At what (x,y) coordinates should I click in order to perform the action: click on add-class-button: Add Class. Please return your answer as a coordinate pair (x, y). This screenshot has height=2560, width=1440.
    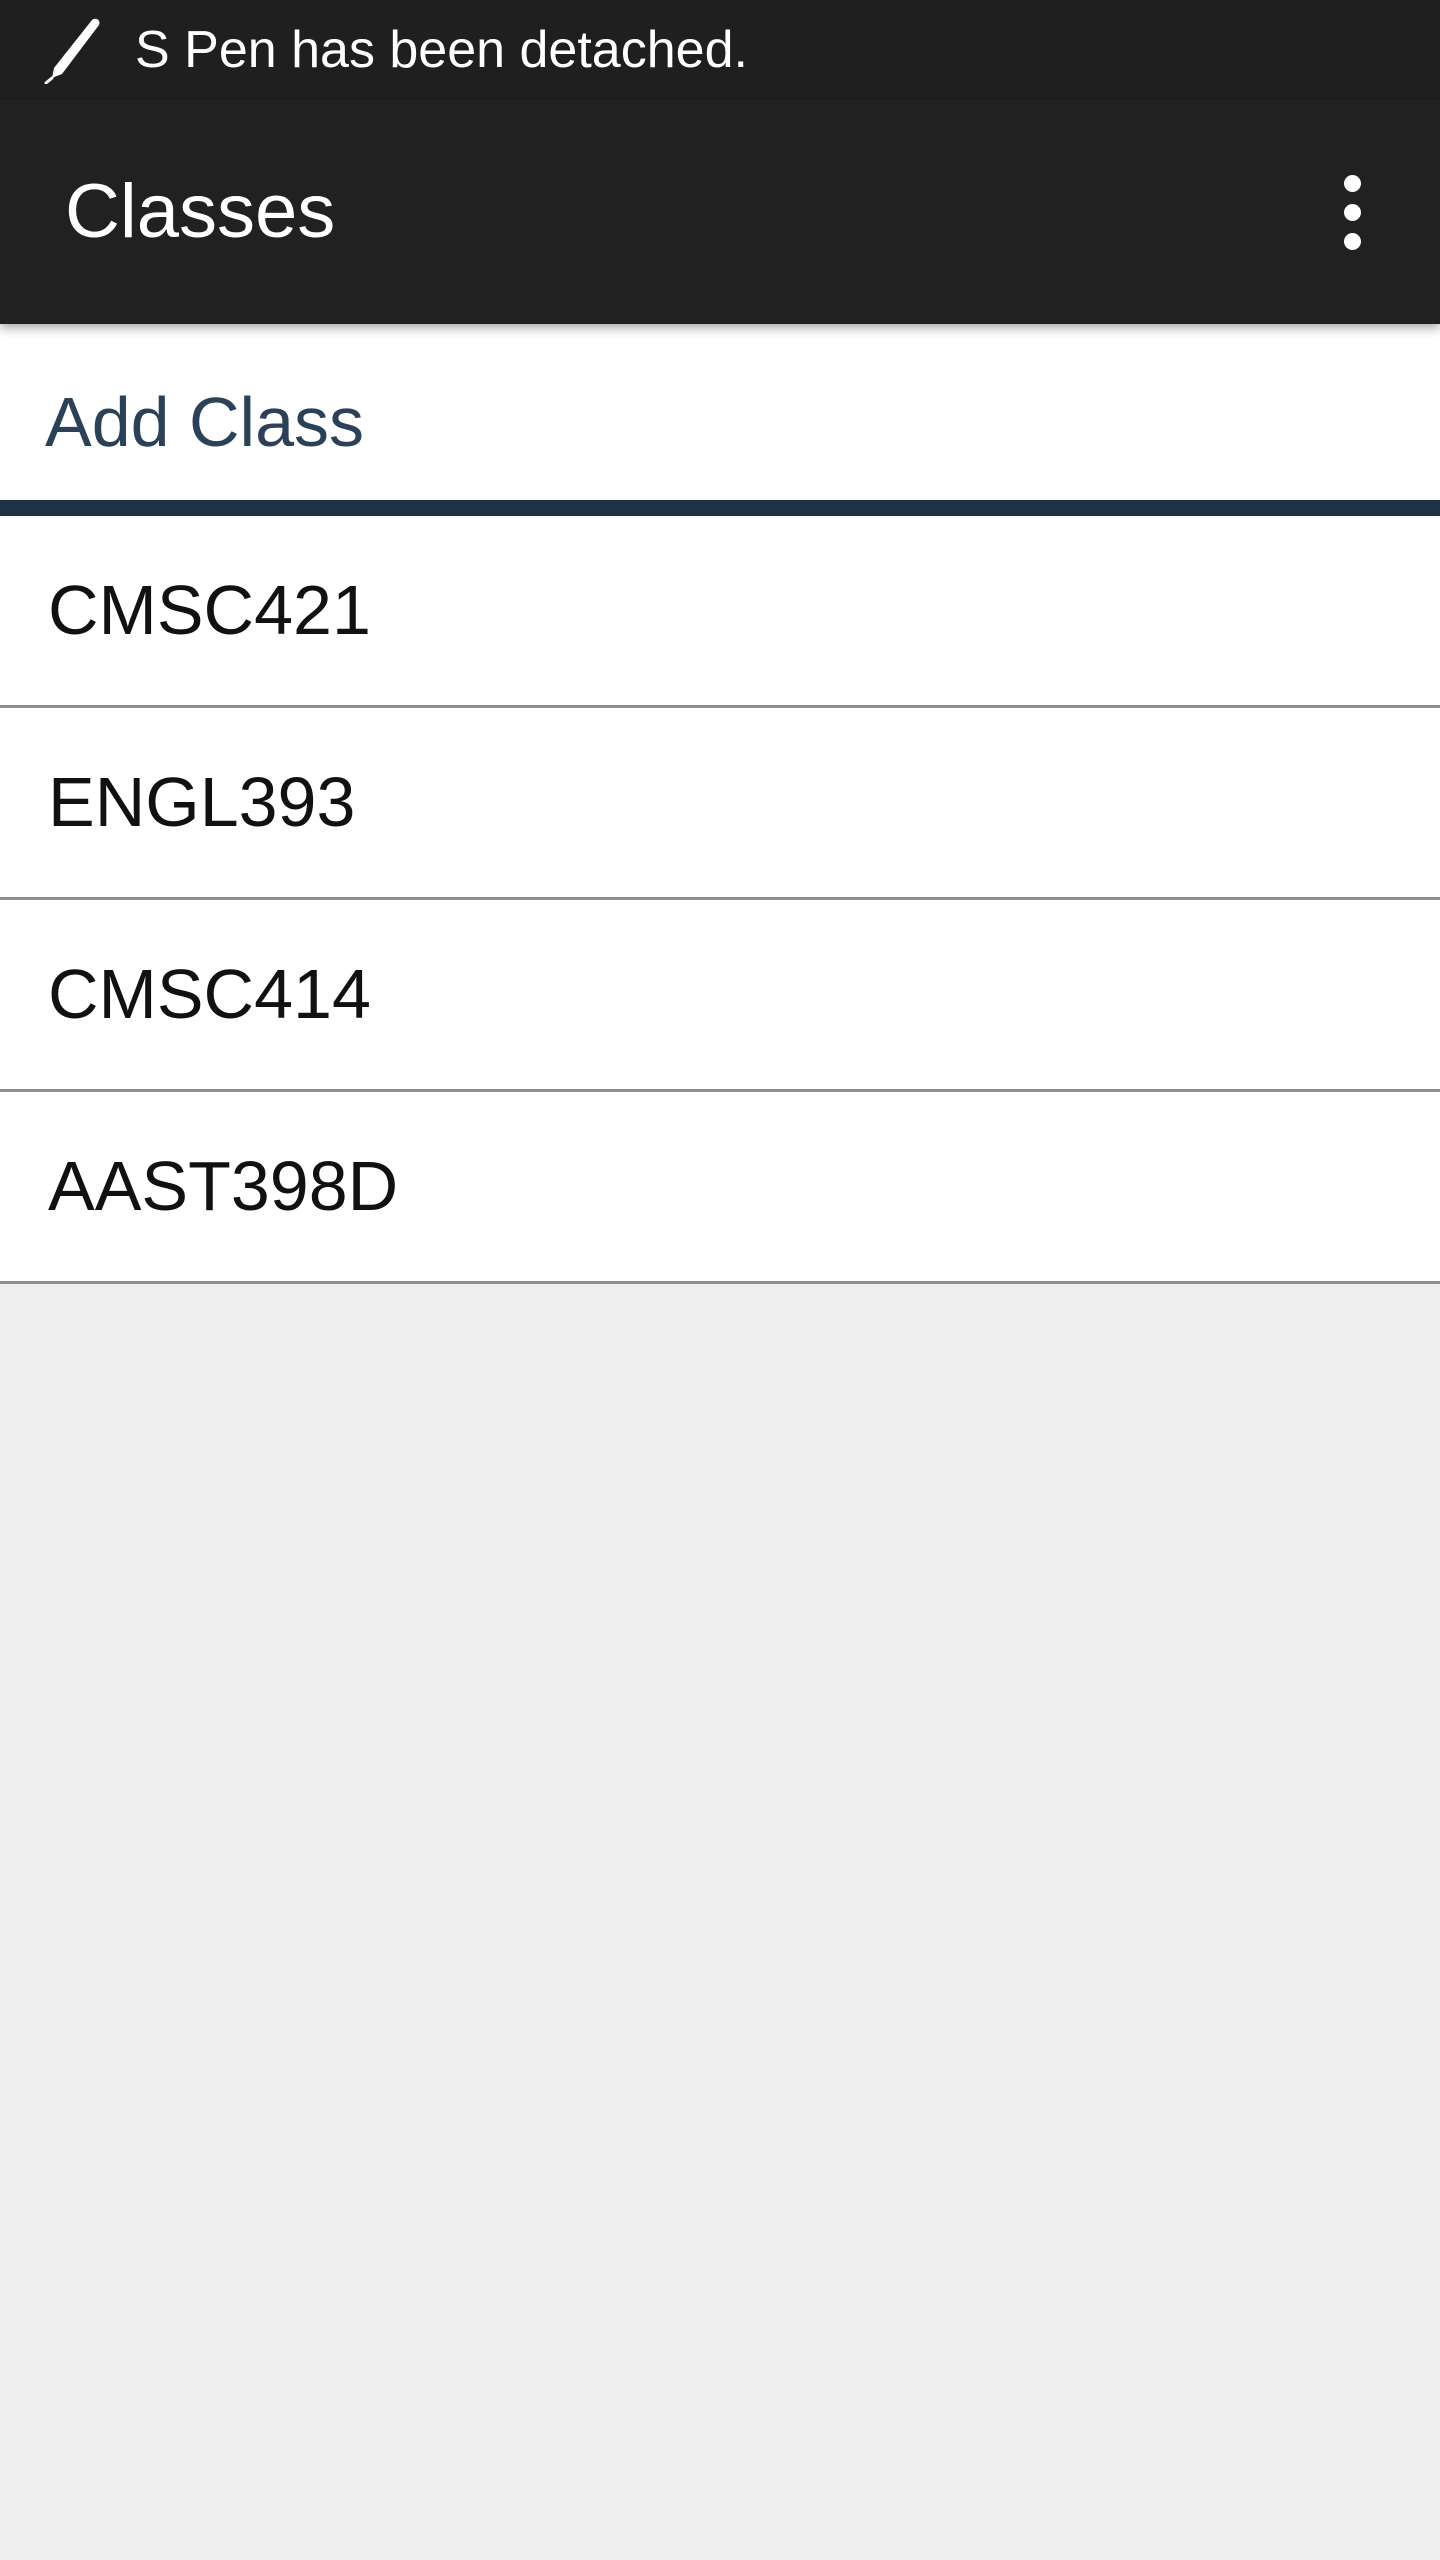
    Looking at the image, I should click on (720, 420).